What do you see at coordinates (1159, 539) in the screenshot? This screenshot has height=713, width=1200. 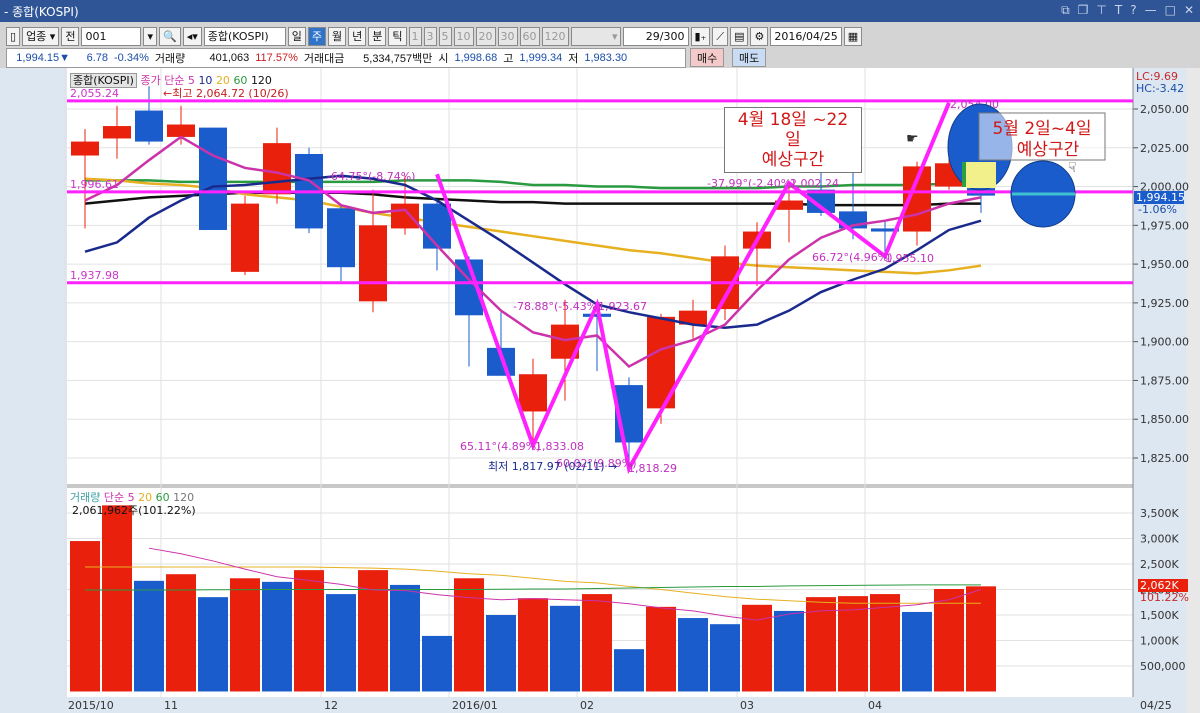 I see `volume-tick-label: 3,000K` at bounding box center [1159, 539].